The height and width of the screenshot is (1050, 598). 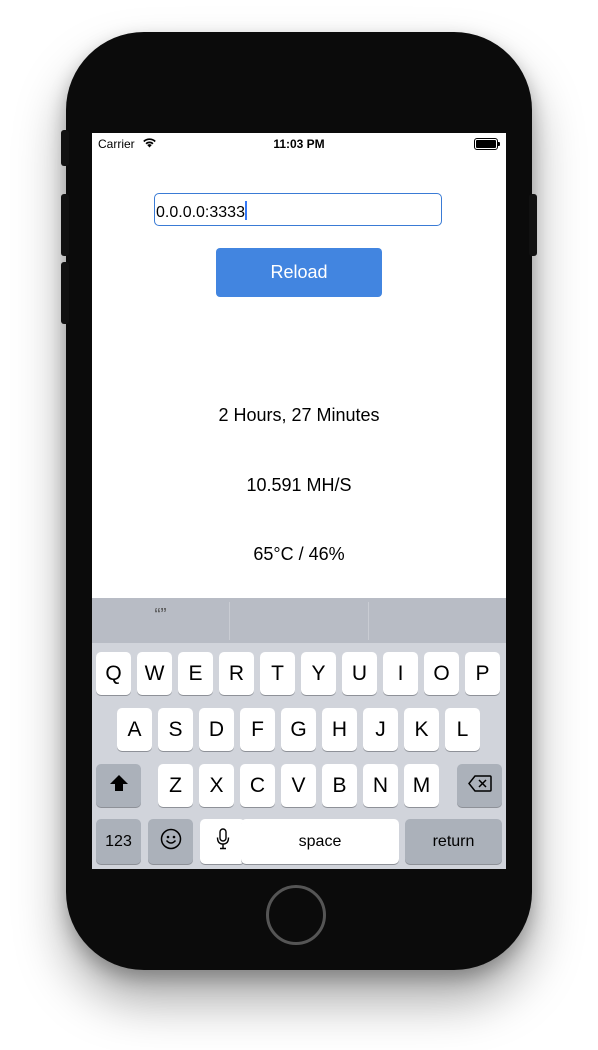 What do you see at coordinates (298, 209) in the screenshot?
I see `address-input: 0.0.0.0:3333` at bounding box center [298, 209].